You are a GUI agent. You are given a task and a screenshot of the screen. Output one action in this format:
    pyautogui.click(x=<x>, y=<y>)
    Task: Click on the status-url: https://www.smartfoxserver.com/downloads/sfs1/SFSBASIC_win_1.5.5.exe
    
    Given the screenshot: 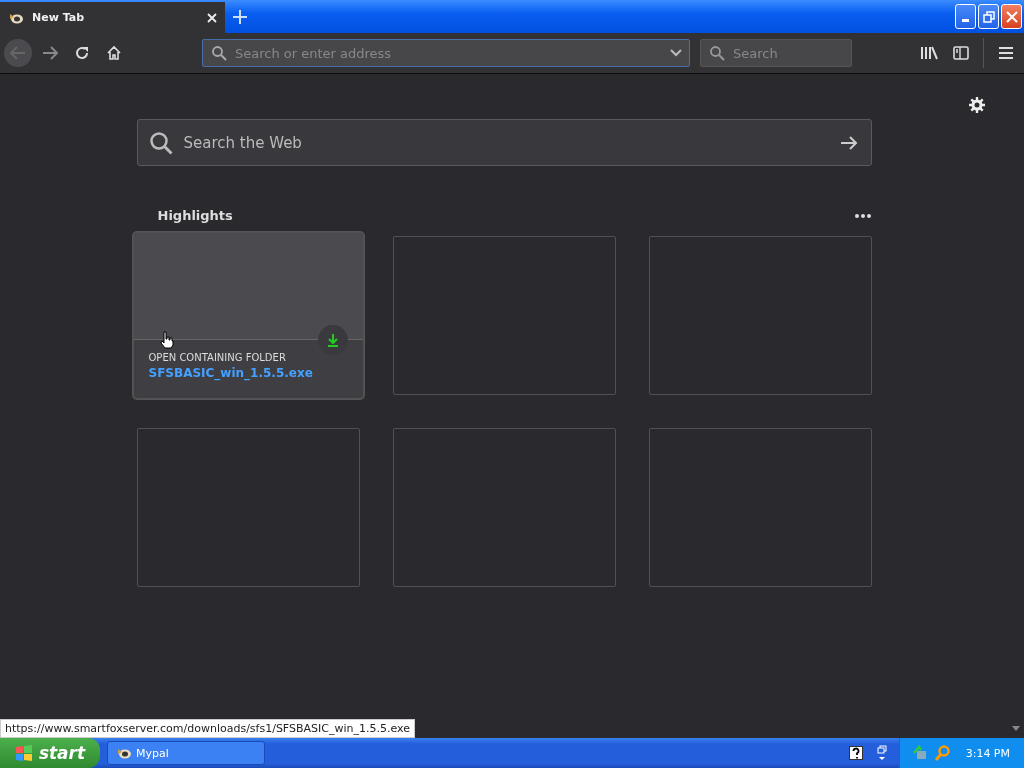 What is the action you would take?
    pyautogui.click(x=207, y=728)
    